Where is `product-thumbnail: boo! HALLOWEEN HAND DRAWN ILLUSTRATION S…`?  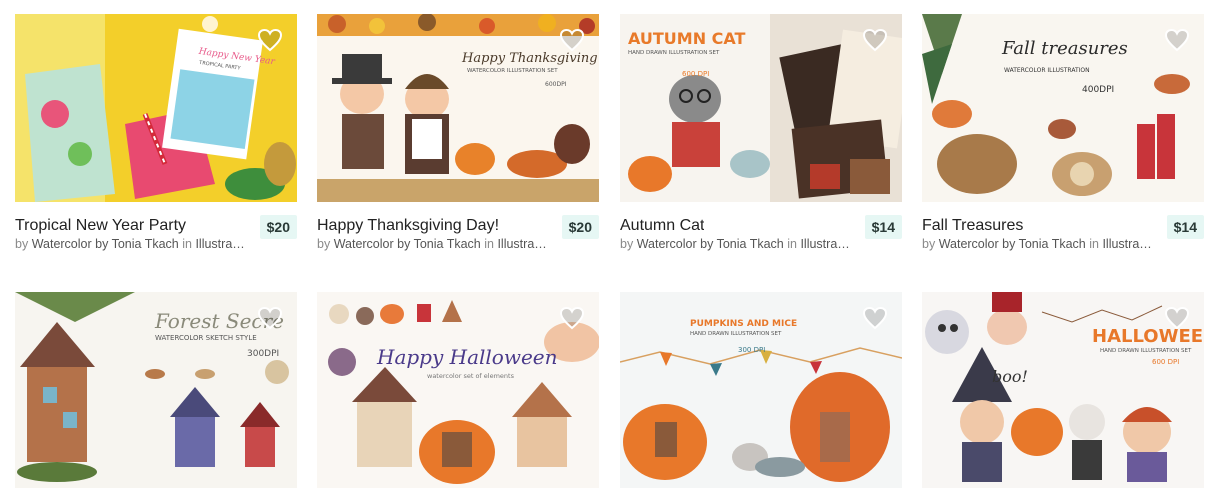 product-thumbnail: boo! HALLOWEEN HAND DRAWN ILLUSTRATION S… is located at coordinates (1063, 390).